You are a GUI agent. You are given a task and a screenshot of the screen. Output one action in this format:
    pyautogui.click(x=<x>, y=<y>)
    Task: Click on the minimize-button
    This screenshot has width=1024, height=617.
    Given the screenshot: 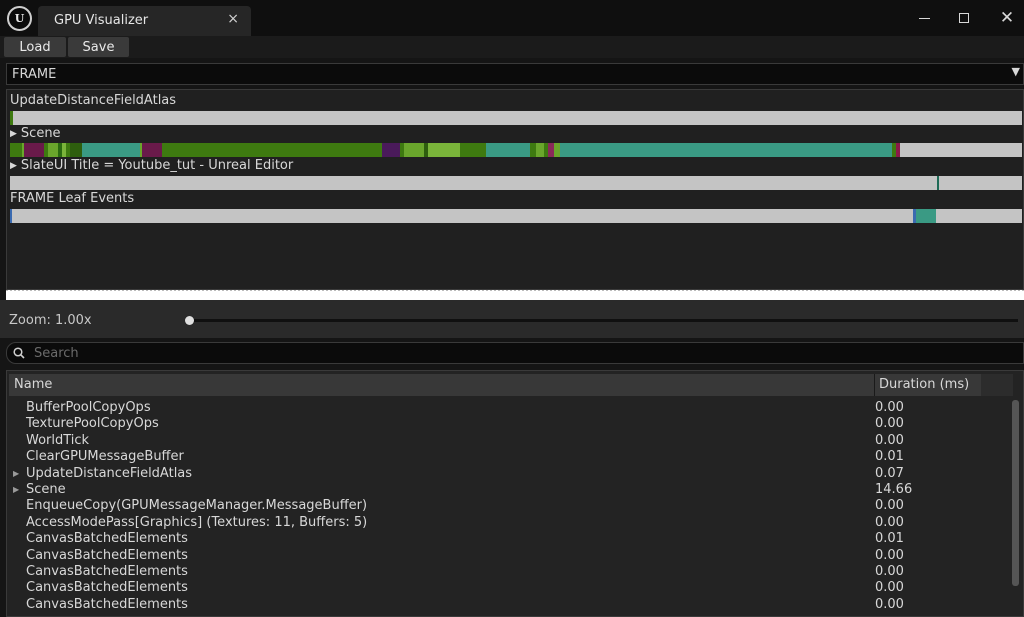 What is the action you would take?
    pyautogui.click(x=924, y=18)
    